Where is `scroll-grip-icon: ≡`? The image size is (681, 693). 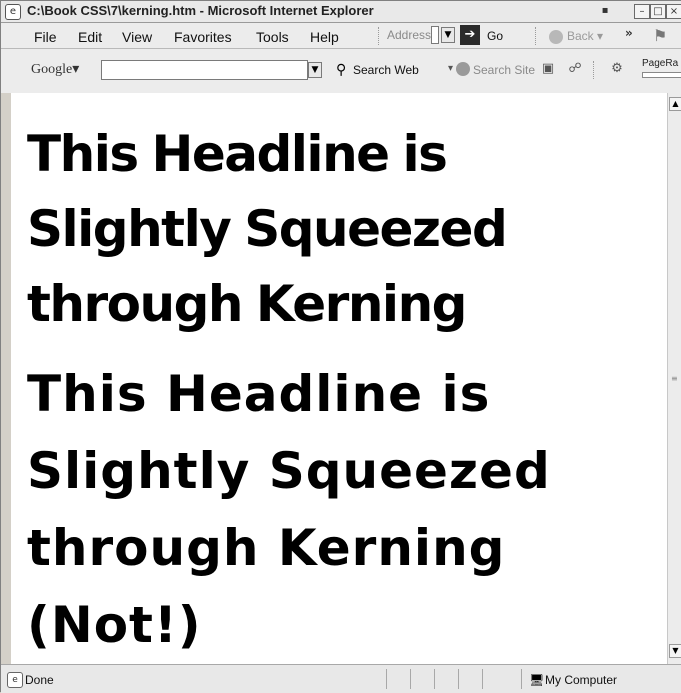 scroll-grip-icon: ≡ is located at coordinates (675, 379).